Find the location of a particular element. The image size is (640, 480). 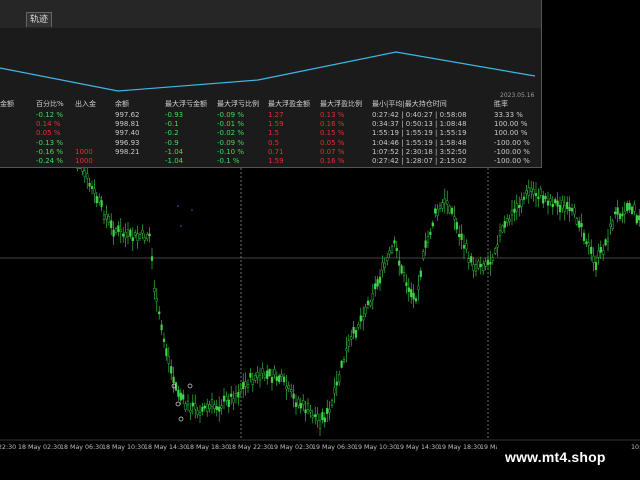

stats-cell: -0.10 % is located at coordinates (230, 151).